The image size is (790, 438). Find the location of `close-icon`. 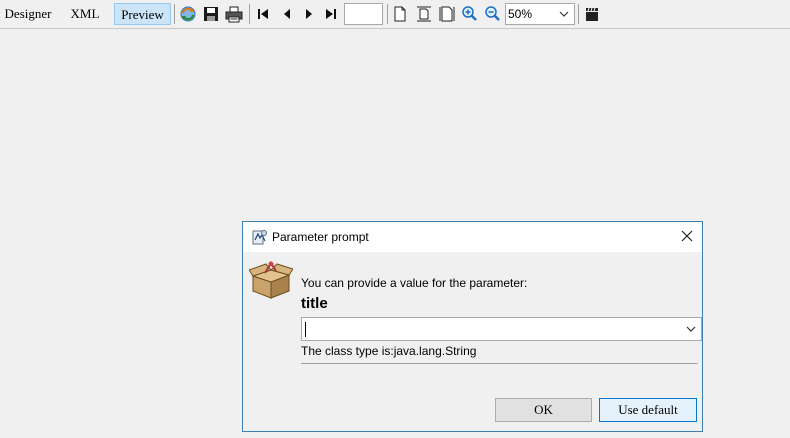

close-icon is located at coordinates (687, 236).